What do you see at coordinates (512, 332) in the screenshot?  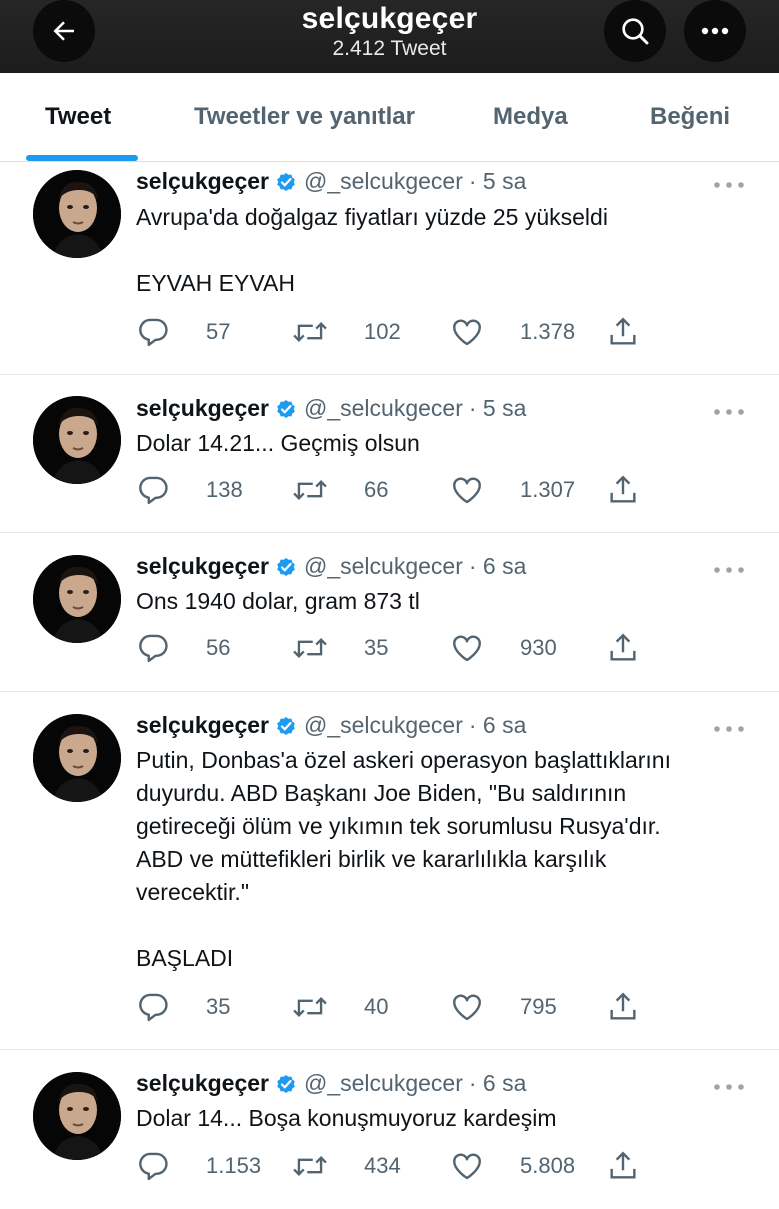 I see `like-button: 1.378` at bounding box center [512, 332].